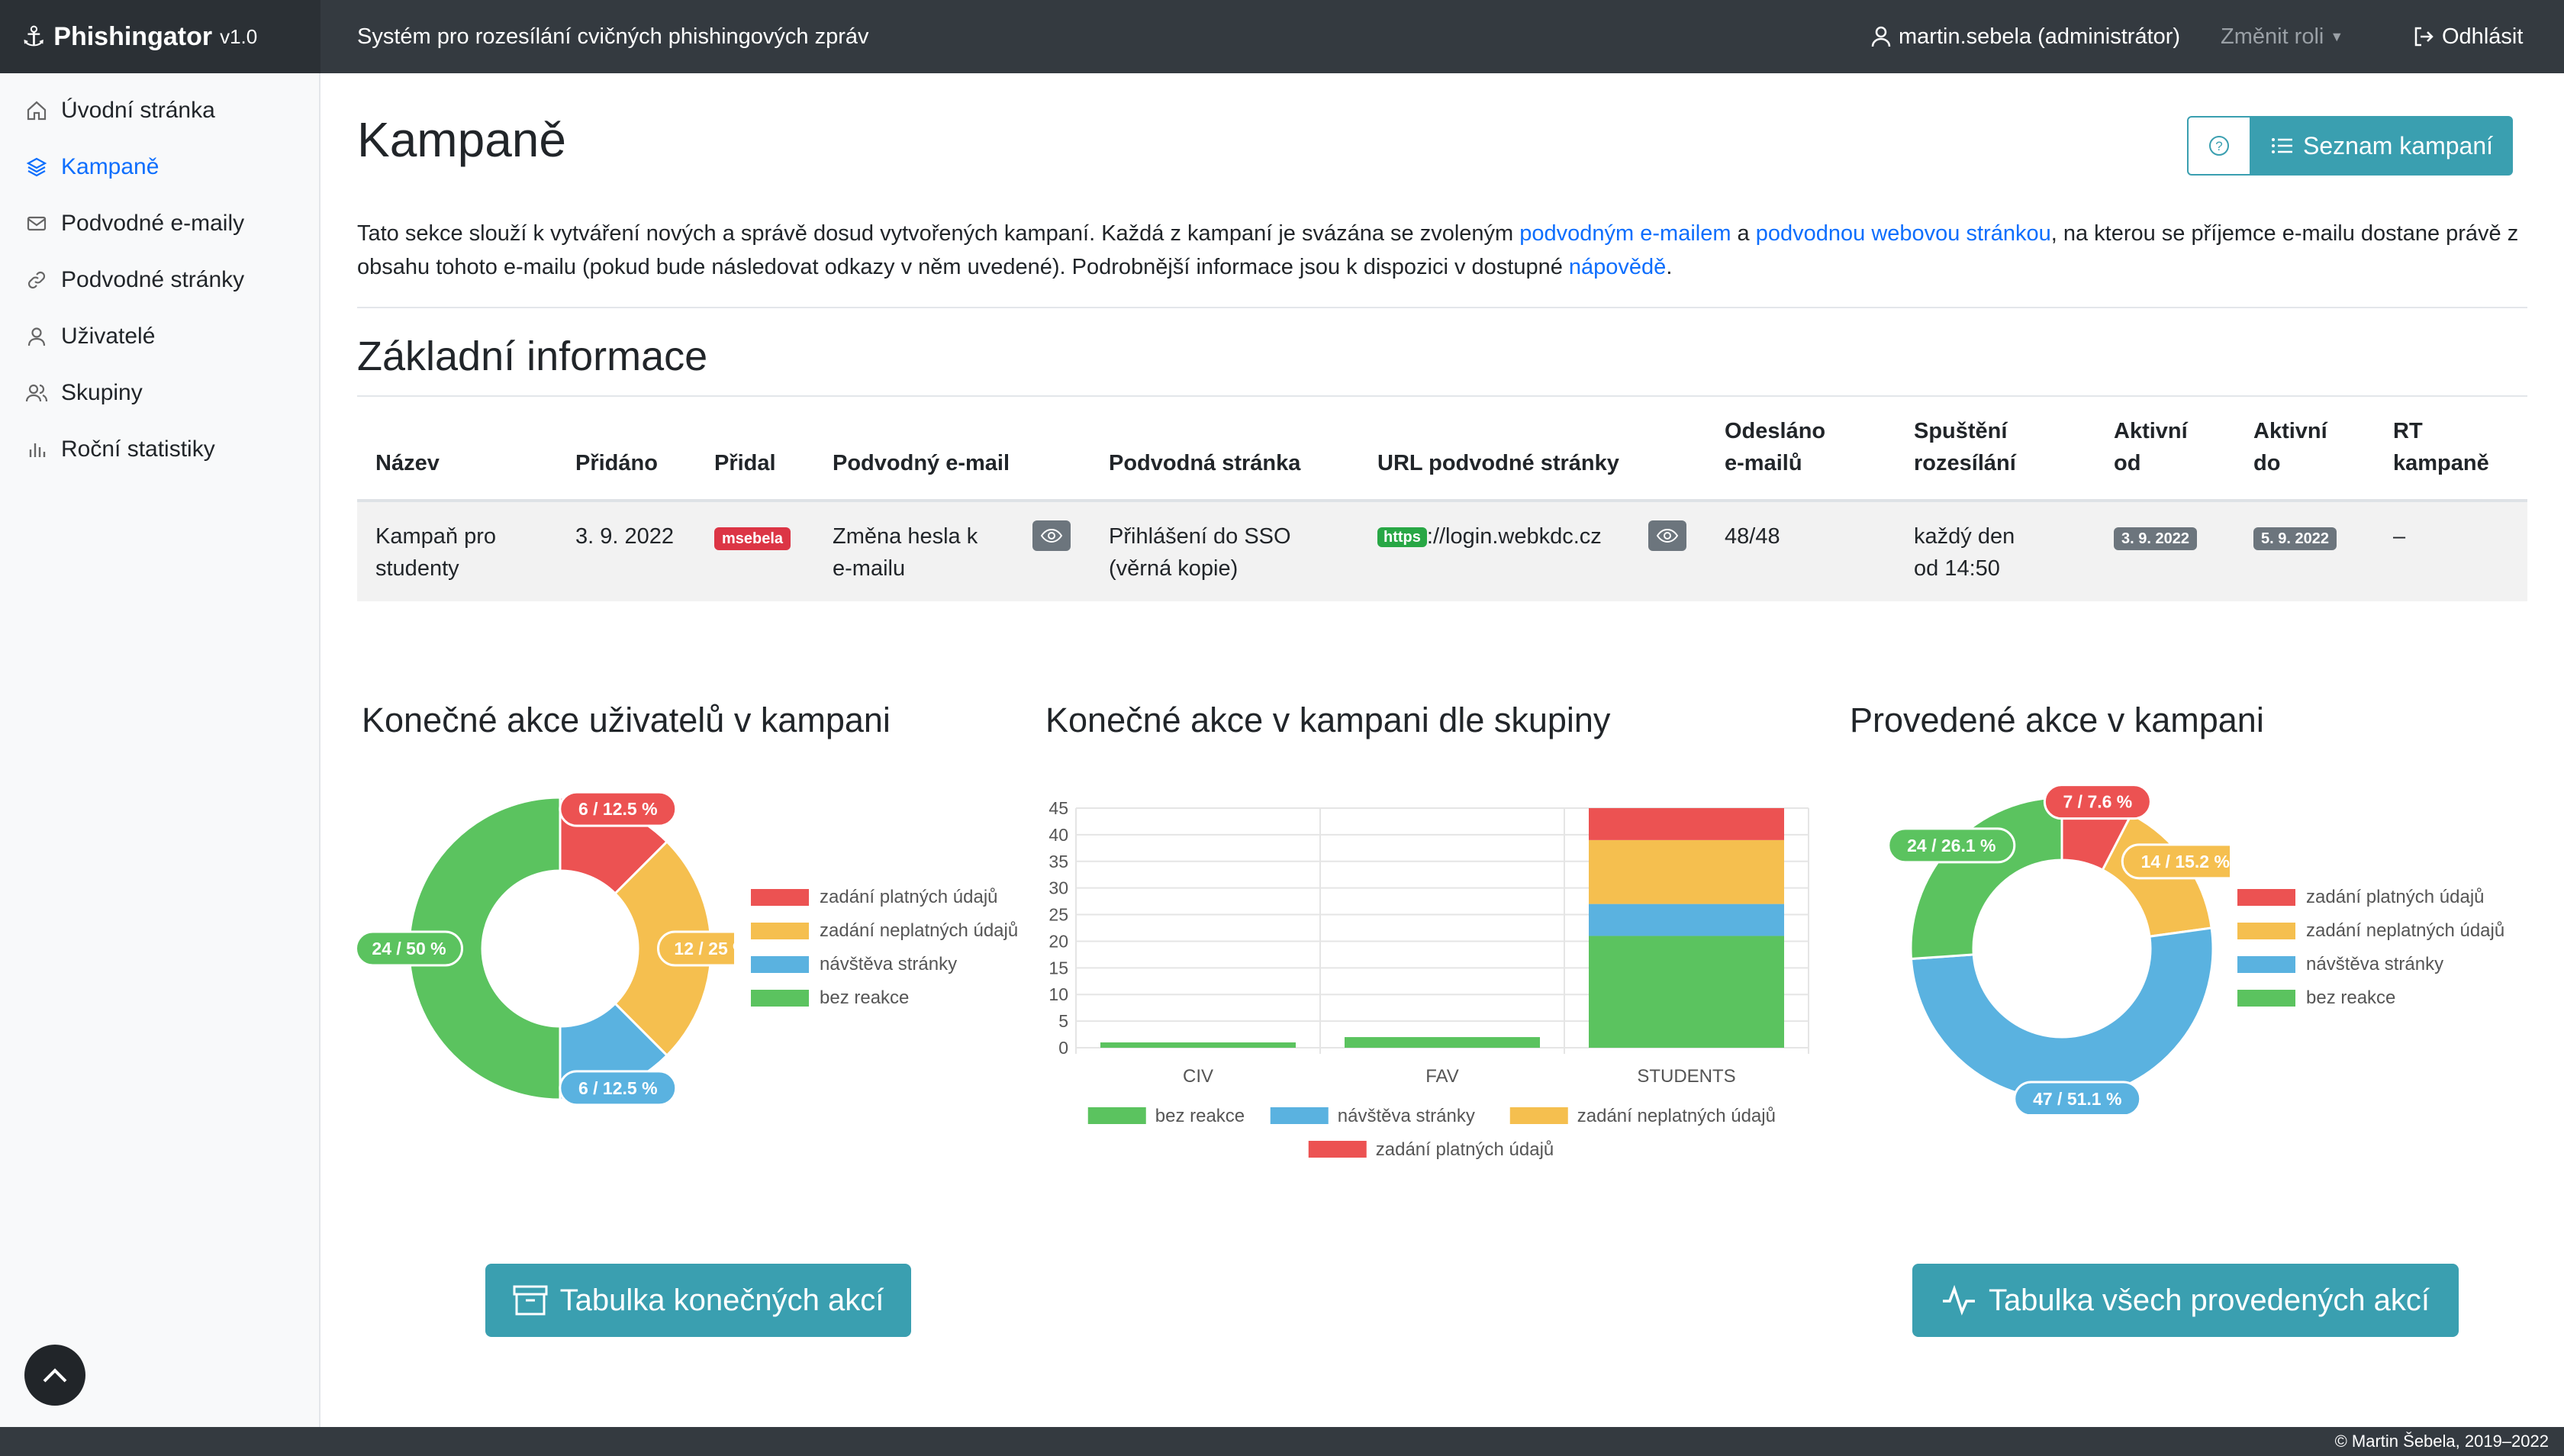 This screenshot has height=1456, width=2564. Describe the element at coordinates (2267, 463) in the screenshot. I see `header-line: do` at that location.